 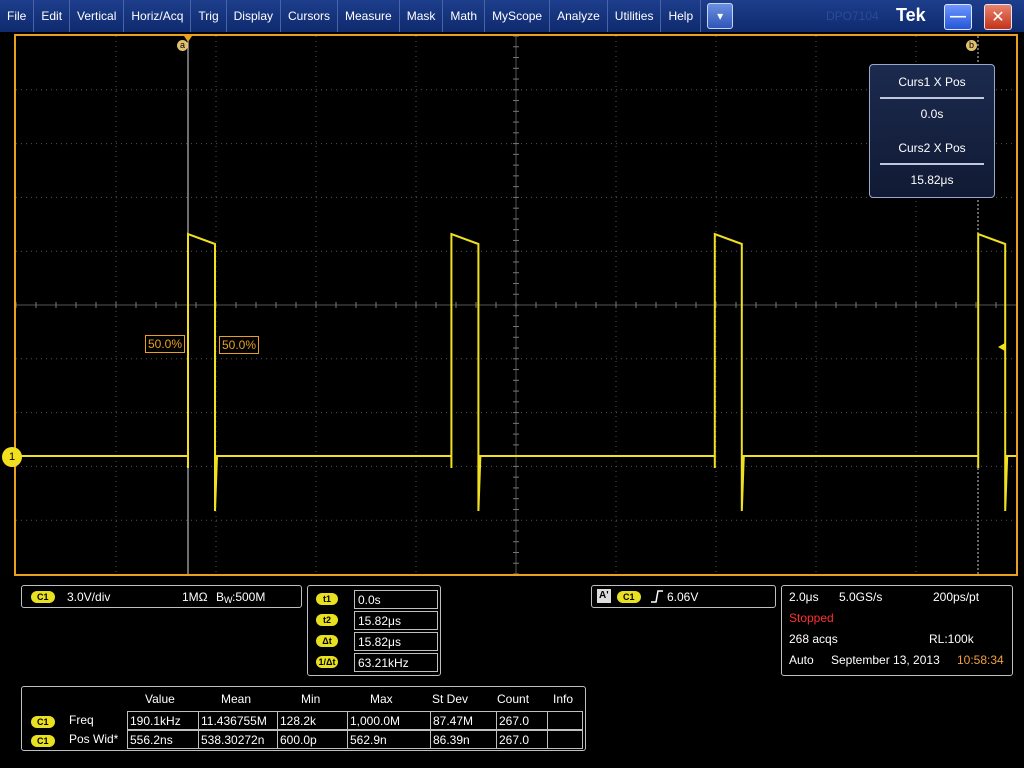 What do you see at coordinates (158, 16) in the screenshot?
I see `menu-horiz-acq: Horiz/Acq` at bounding box center [158, 16].